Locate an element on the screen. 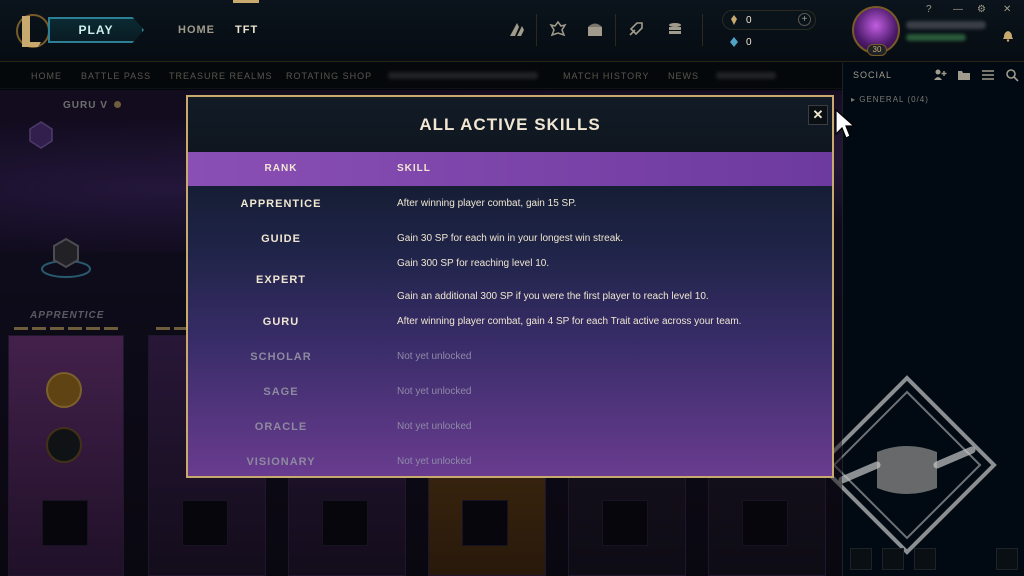 This screenshot has width=1024, height=576. mouse-cursor-icon is located at coordinates (845, 123).